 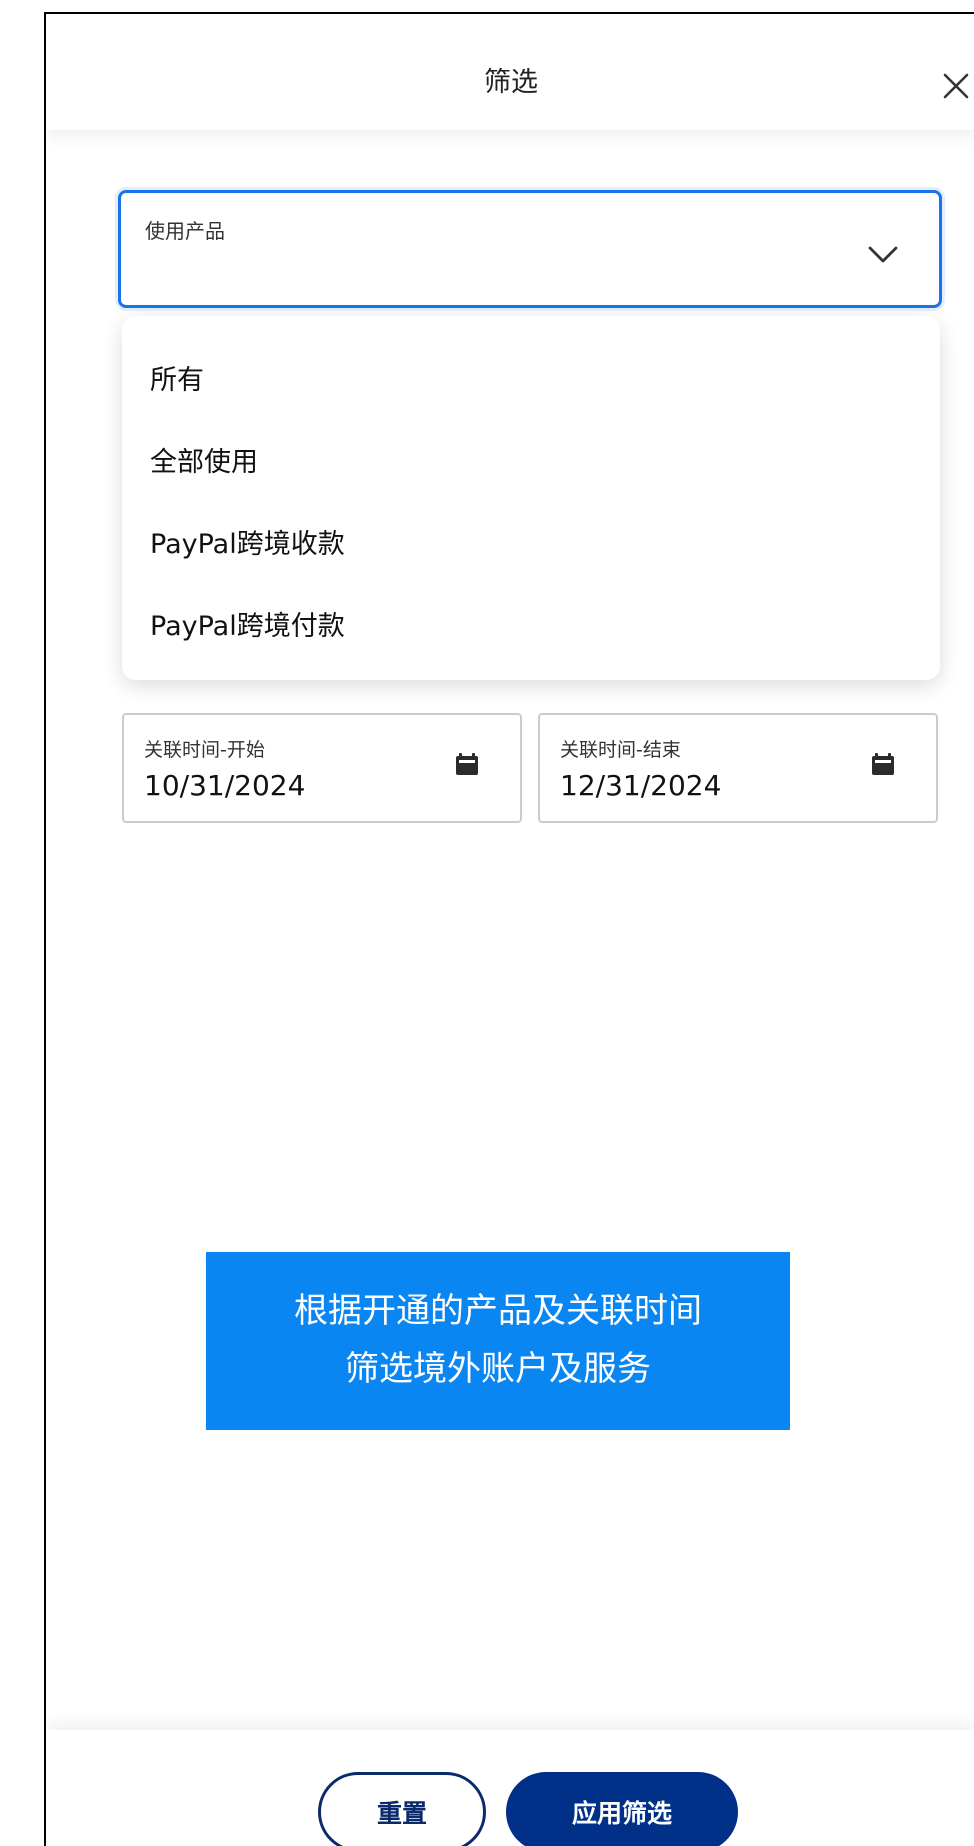 I want to click on chevron-down-icon, so click(x=883, y=254).